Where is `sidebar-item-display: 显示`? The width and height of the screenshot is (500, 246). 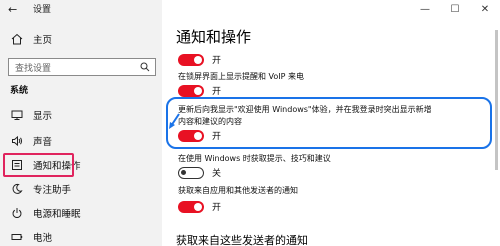 sidebar-item-display: 显示 is located at coordinates (81, 115).